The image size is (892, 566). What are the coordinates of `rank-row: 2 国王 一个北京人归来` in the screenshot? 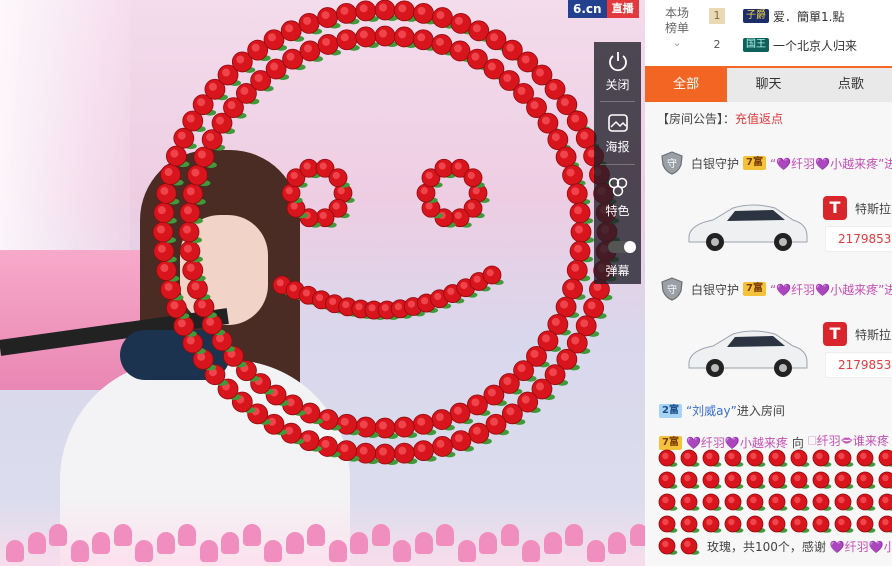 It's located at (783, 45).